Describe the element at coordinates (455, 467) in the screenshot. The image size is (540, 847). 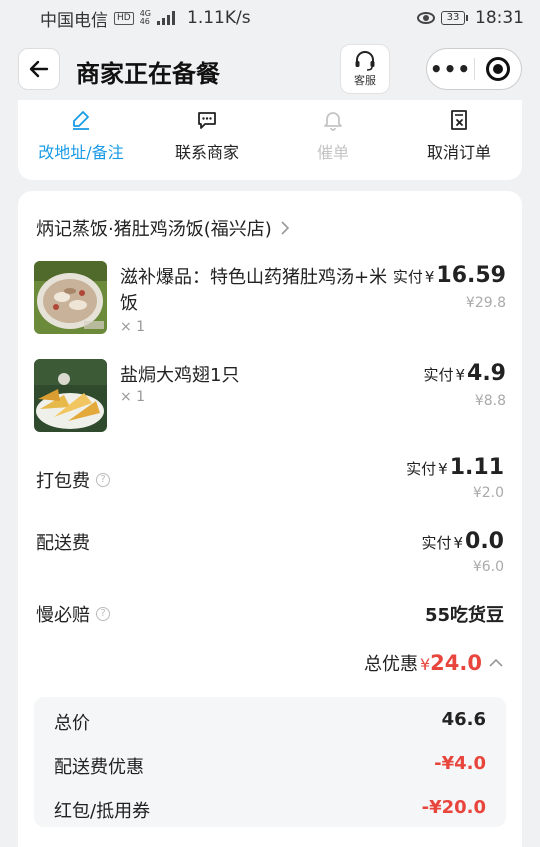
I see `packaging-fee-paid: 实付 ¥ 1.11` at that location.